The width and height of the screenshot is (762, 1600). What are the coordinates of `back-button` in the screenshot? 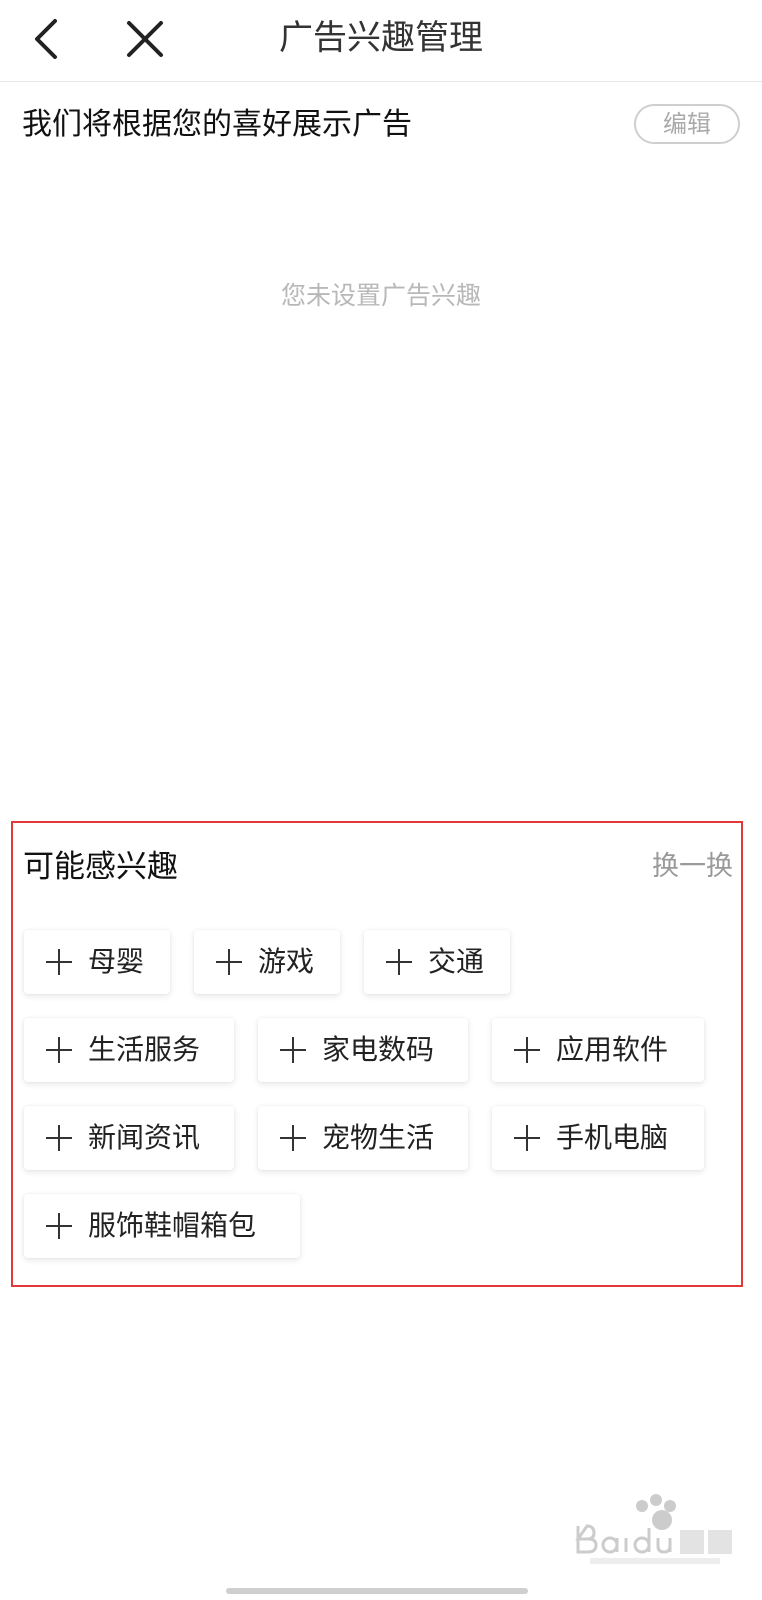 It's located at (46, 39).